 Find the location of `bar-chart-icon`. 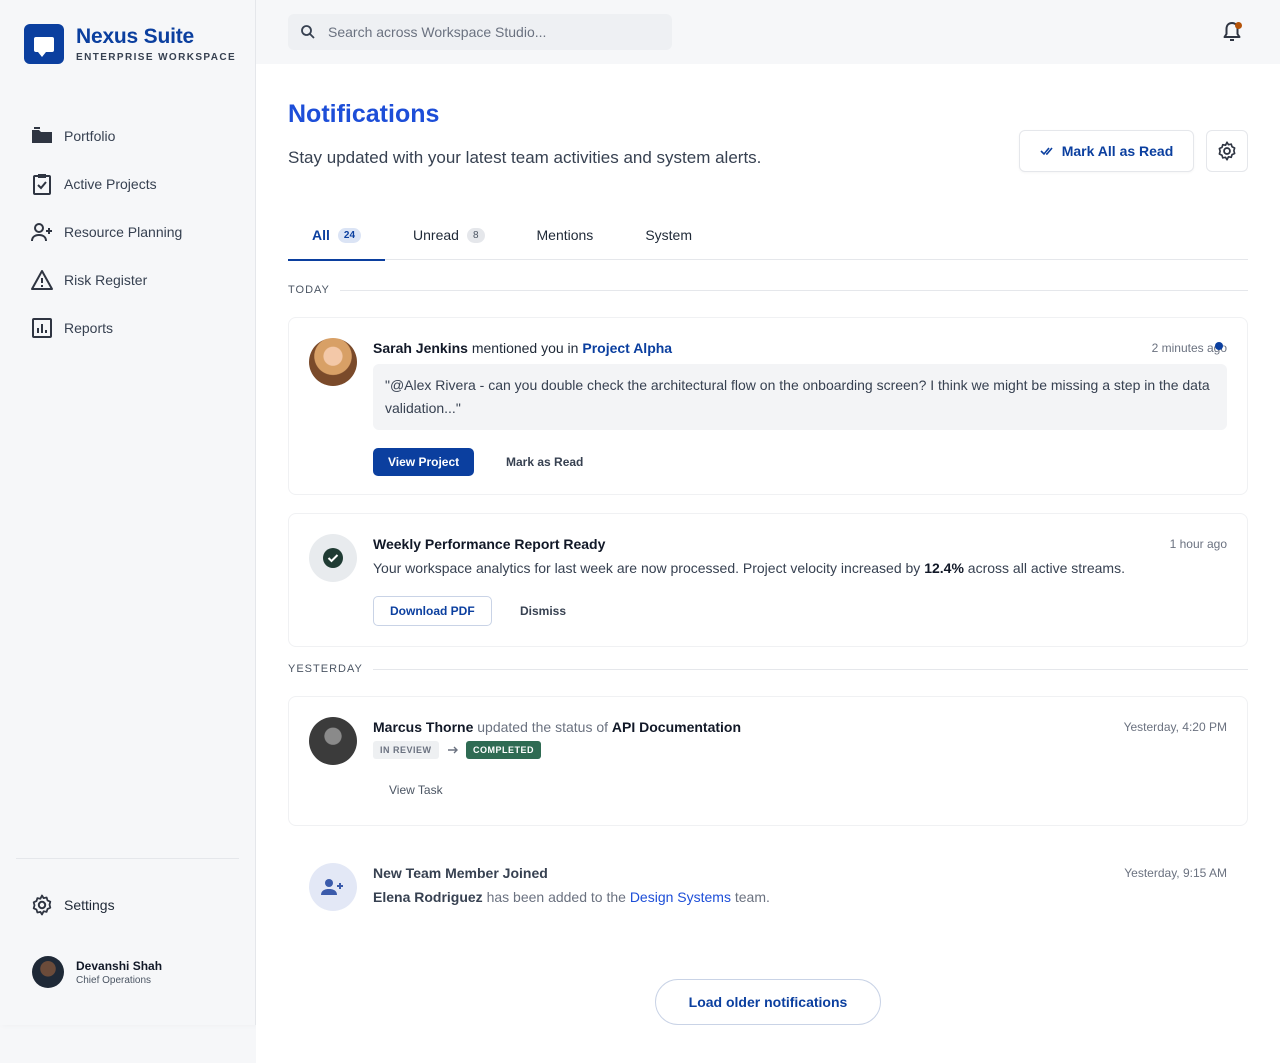

bar-chart-icon is located at coordinates (42, 328).